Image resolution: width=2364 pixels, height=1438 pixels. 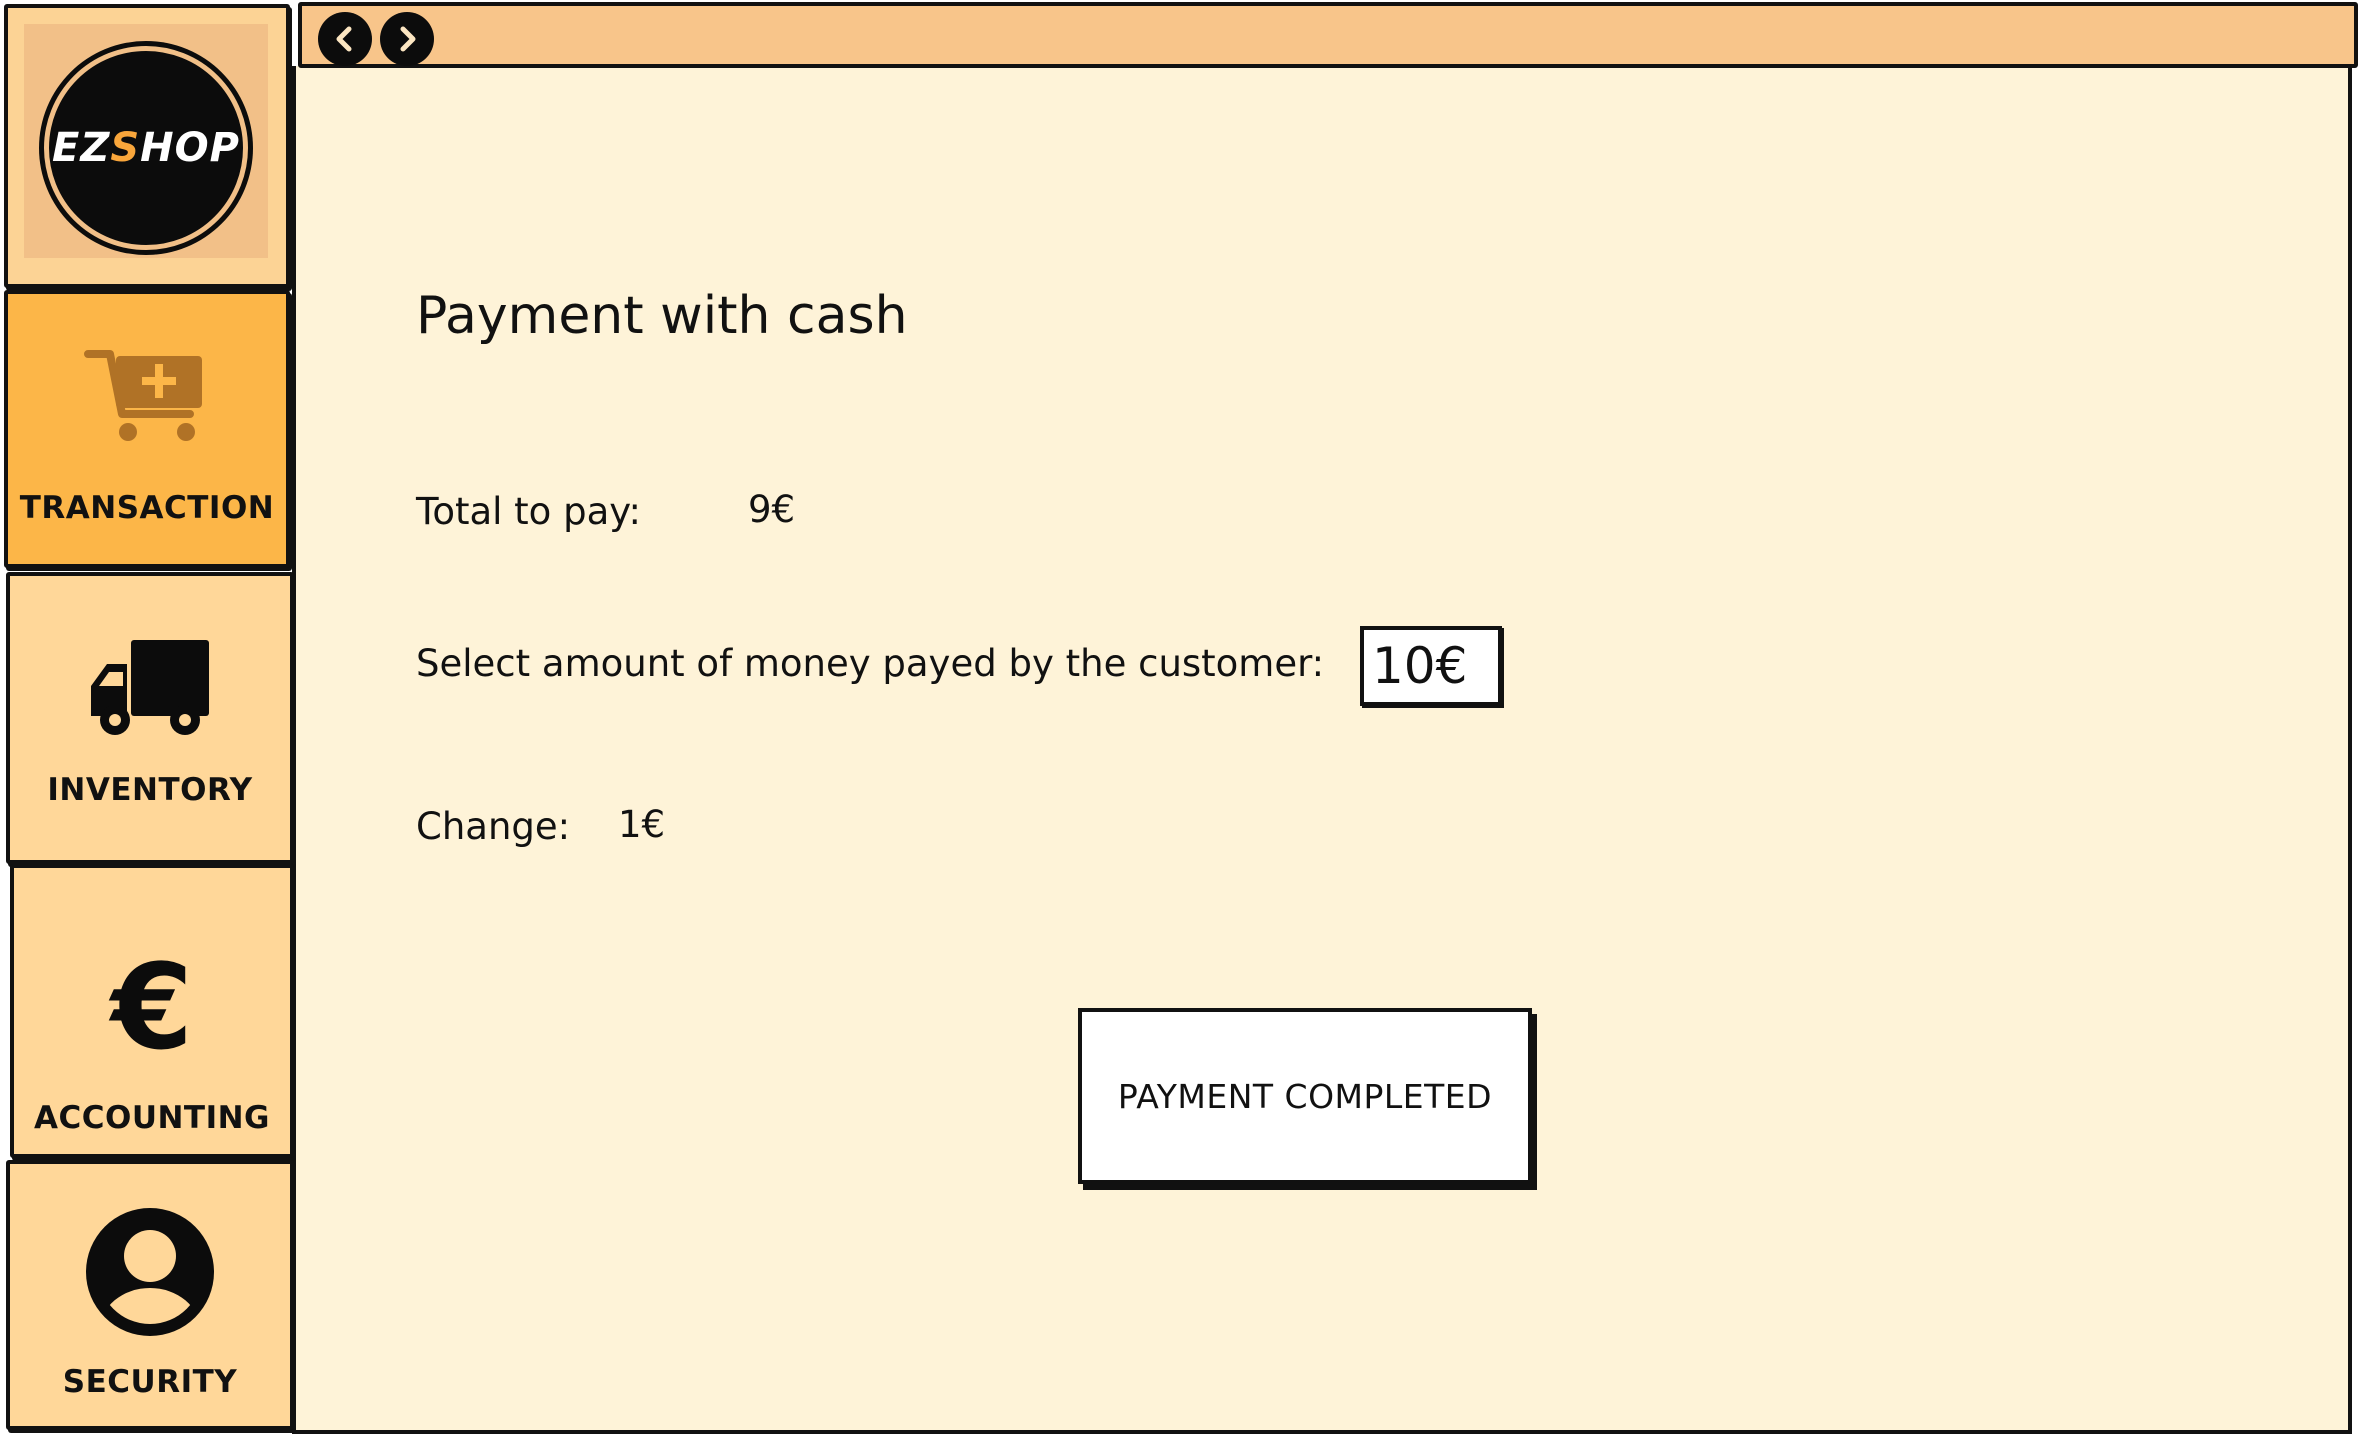 I want to click on sidebar-item-inventory: INVENTORY, so click(x=150, y=718).